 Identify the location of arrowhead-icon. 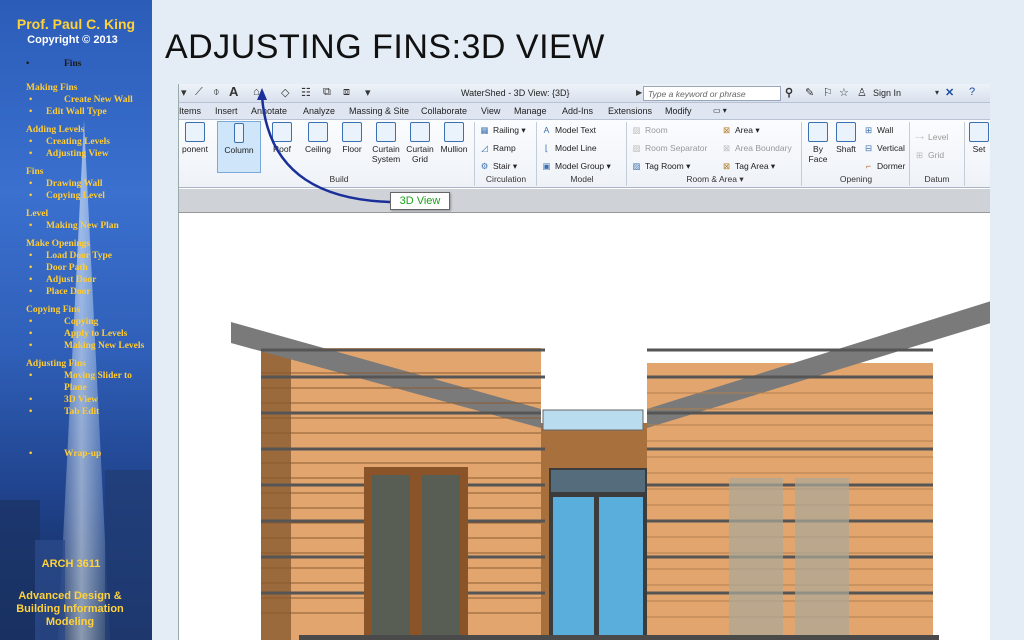
(262, 94).